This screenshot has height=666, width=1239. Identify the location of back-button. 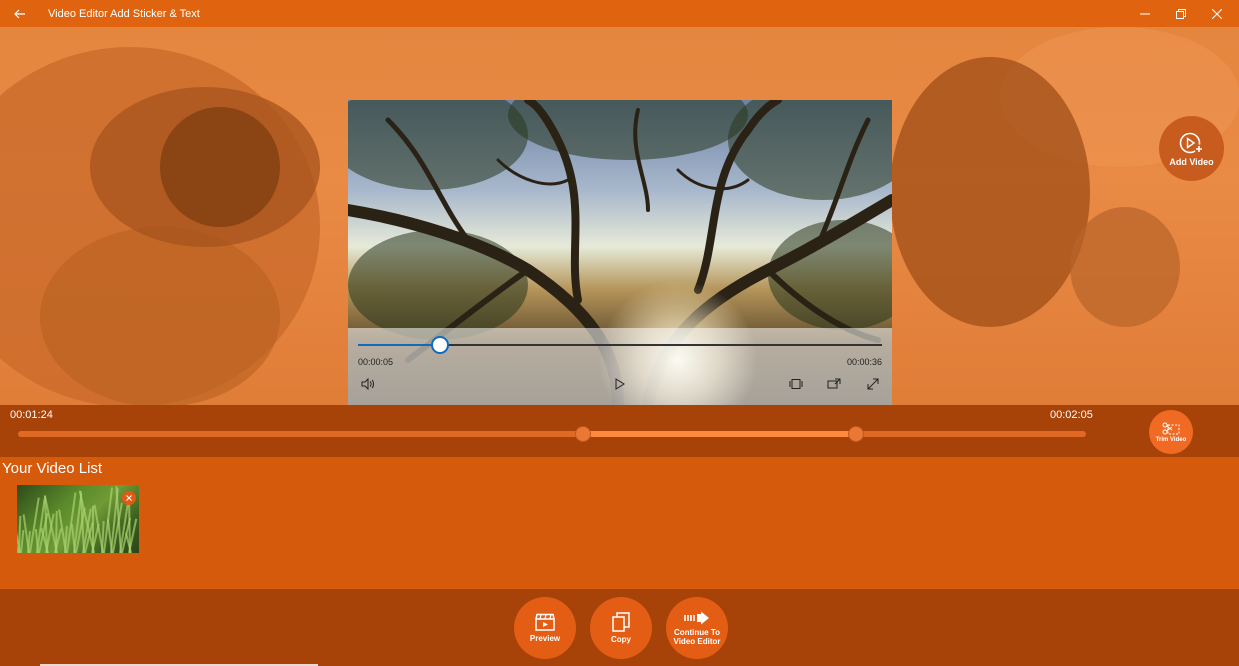
(20, 13).